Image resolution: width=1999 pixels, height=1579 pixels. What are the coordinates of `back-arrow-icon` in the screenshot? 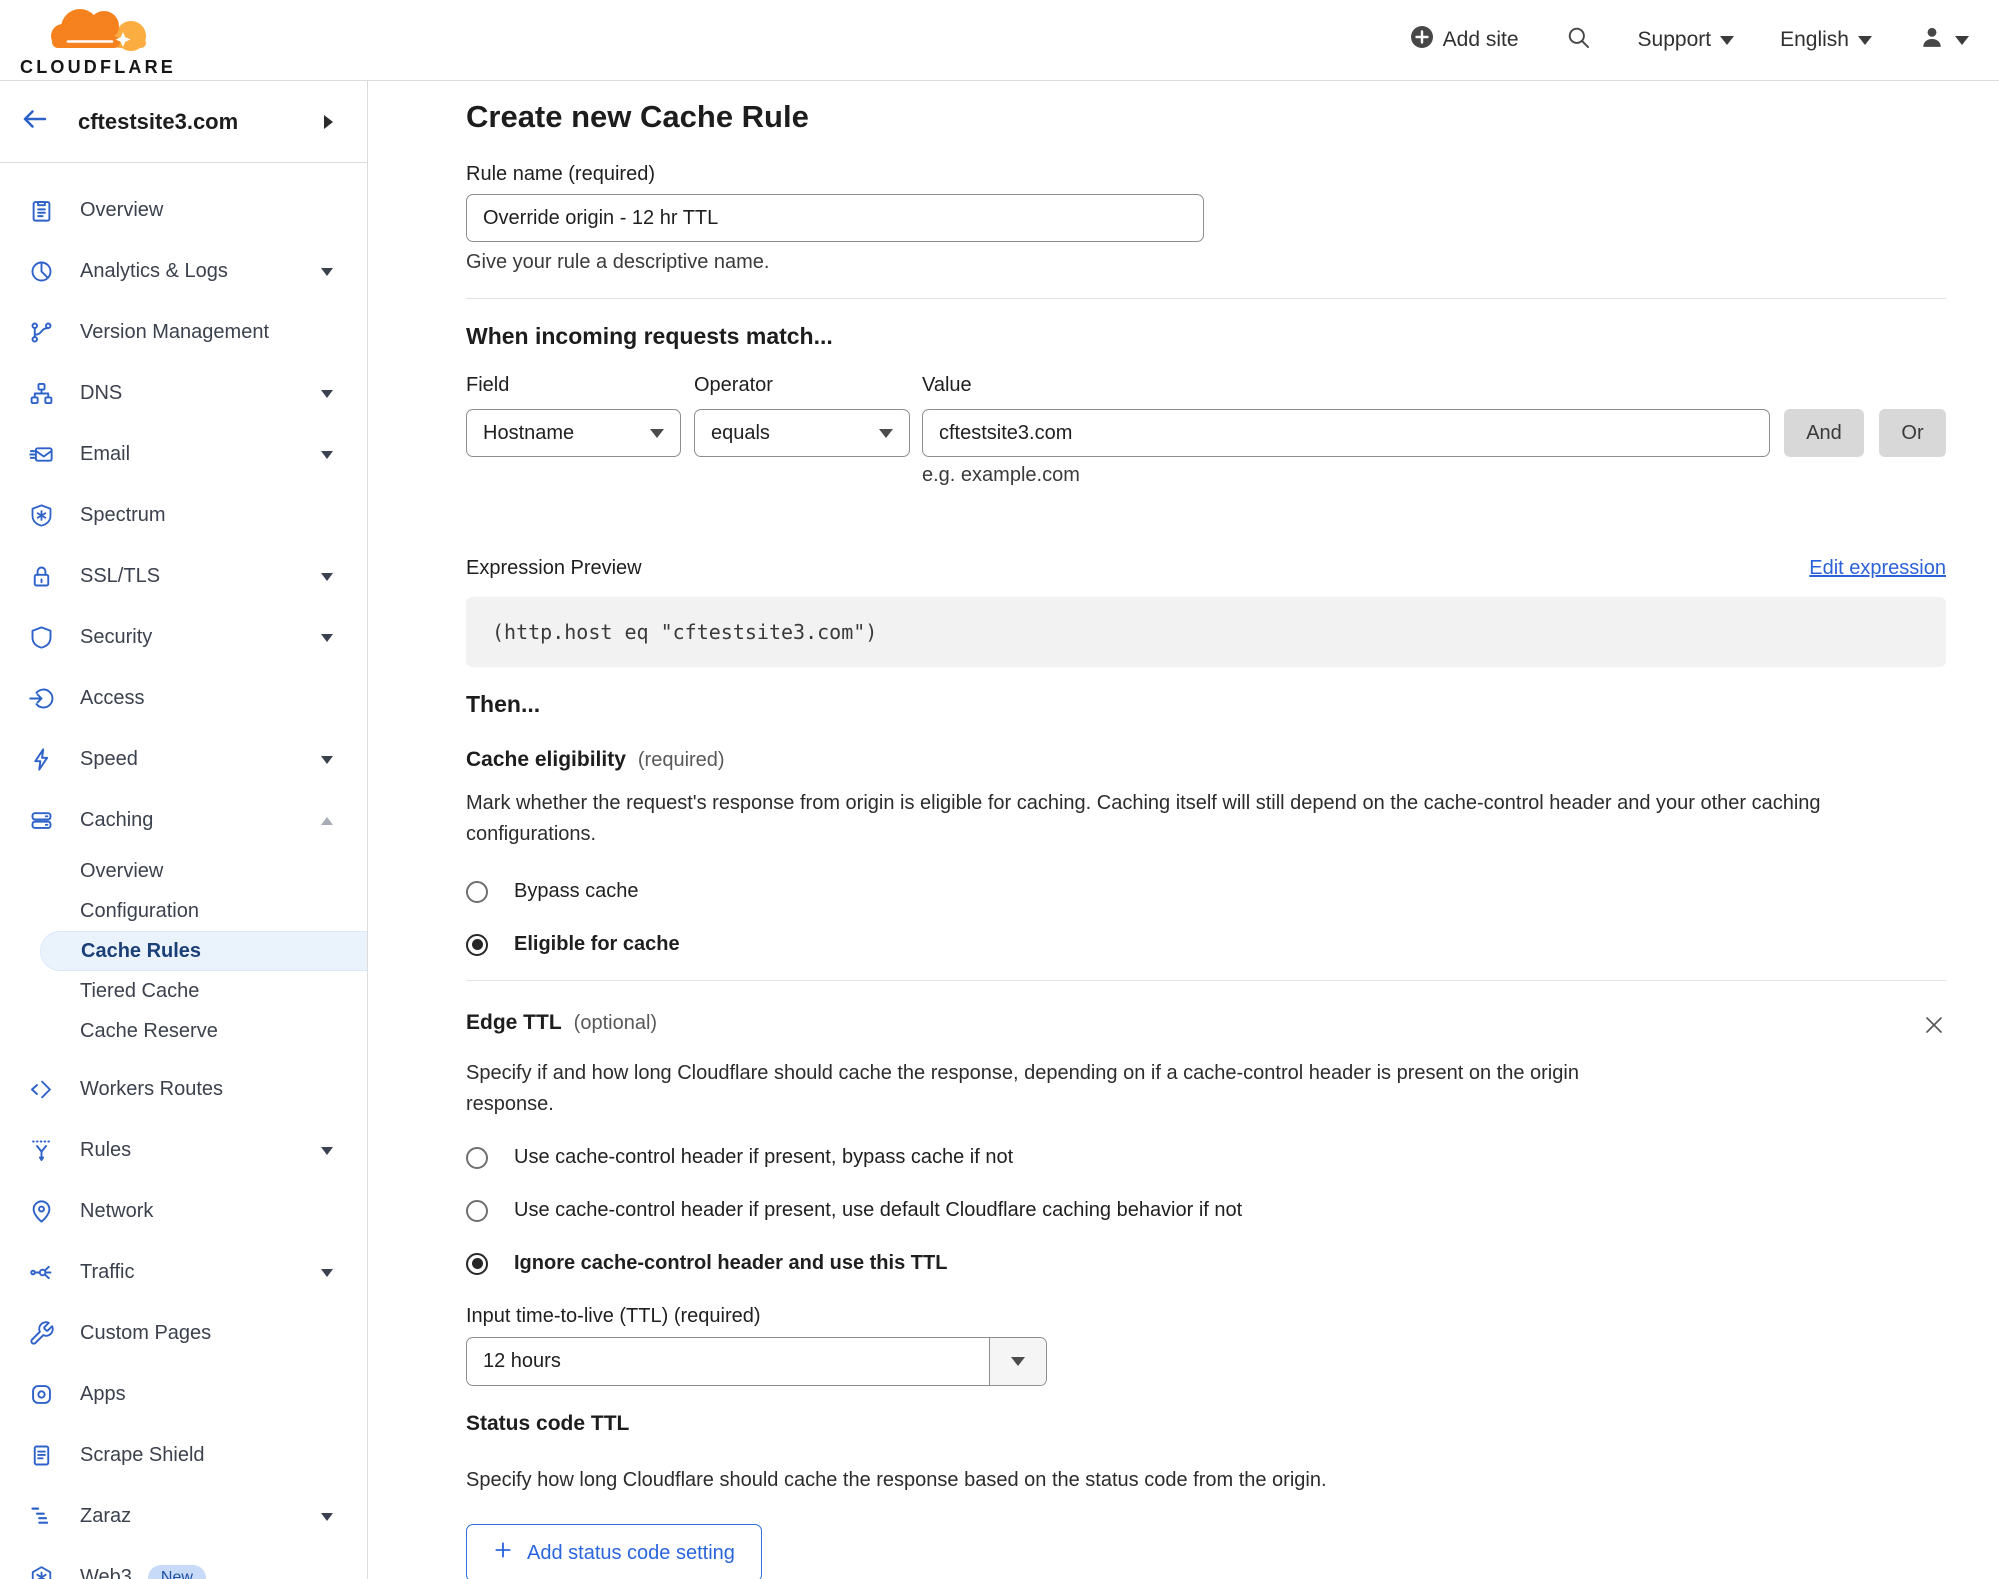 It's located at (35, 121).